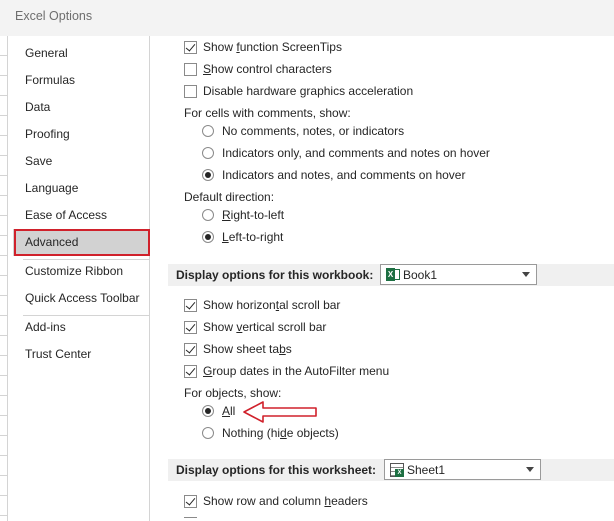 The image size is (614, 521). What do you see at coordinates (242, 237) in the screenshot?
I see `direction-option-left-to-right: Left-to-right` at bounding box center [242, 237].